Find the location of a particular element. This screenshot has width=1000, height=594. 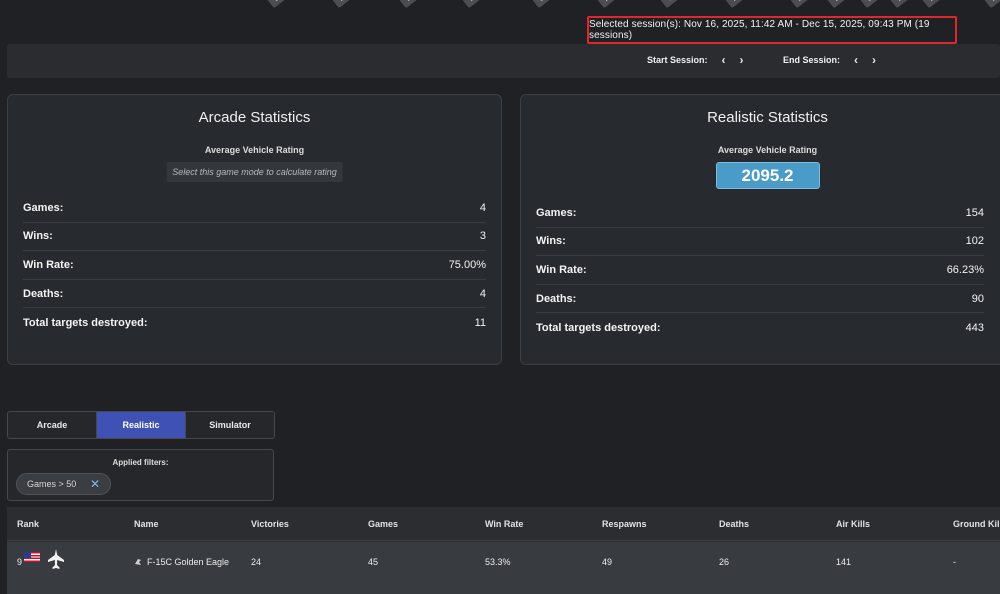

cell-rank: 9 is located at coordinates (20, 562).